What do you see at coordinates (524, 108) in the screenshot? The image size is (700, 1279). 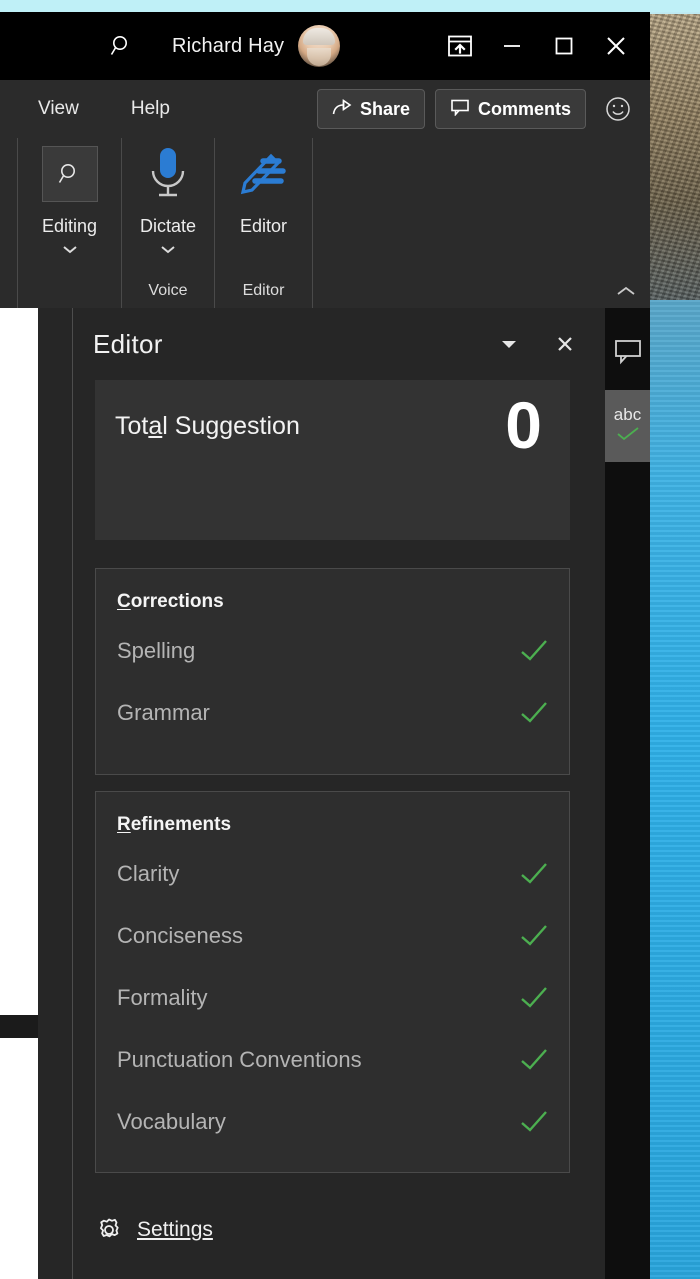 I see `comments-label: Comments` at bounding box center [524, 108].